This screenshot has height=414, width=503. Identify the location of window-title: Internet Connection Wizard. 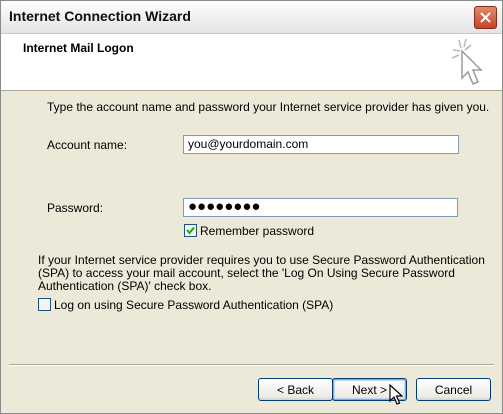
(100, 16).